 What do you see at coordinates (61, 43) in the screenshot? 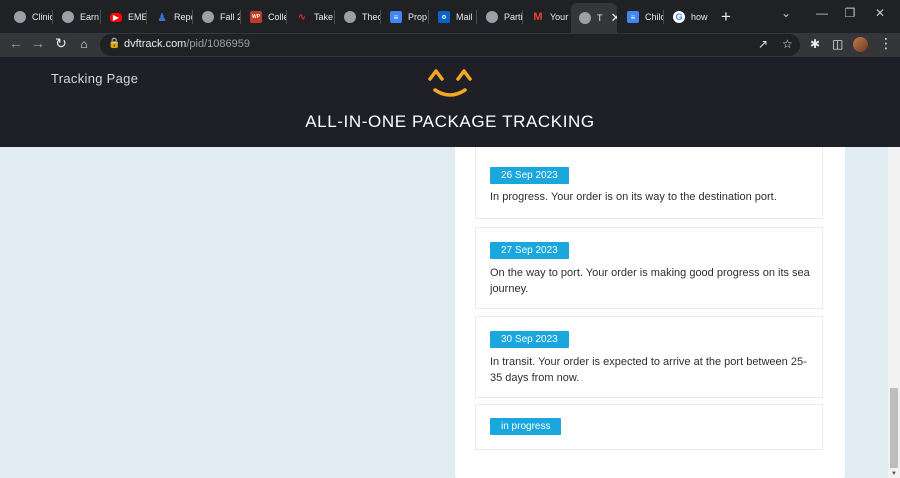
I see `reload-icon: ↻` at bounding box center [61, 43].